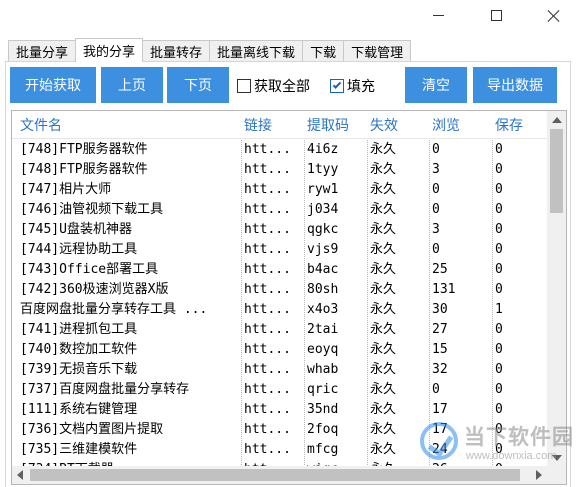 This screenshot has height=487, width=576. What do you see at coordinates (79, 369) in the screenshot?
I see `cell-filename: [739]无损音乐下载` at bounding box center [79, 369].